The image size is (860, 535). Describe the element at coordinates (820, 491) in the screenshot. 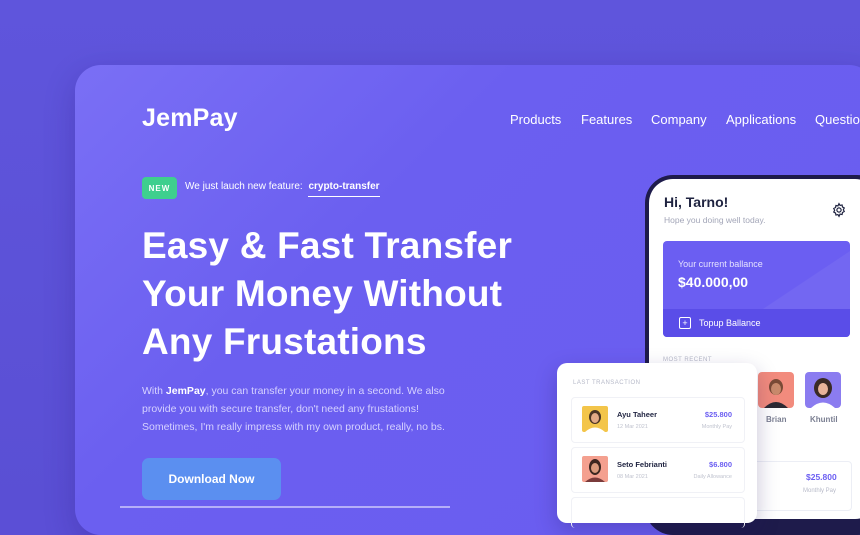

I see `card-sub: Monthly Pay` at that location.